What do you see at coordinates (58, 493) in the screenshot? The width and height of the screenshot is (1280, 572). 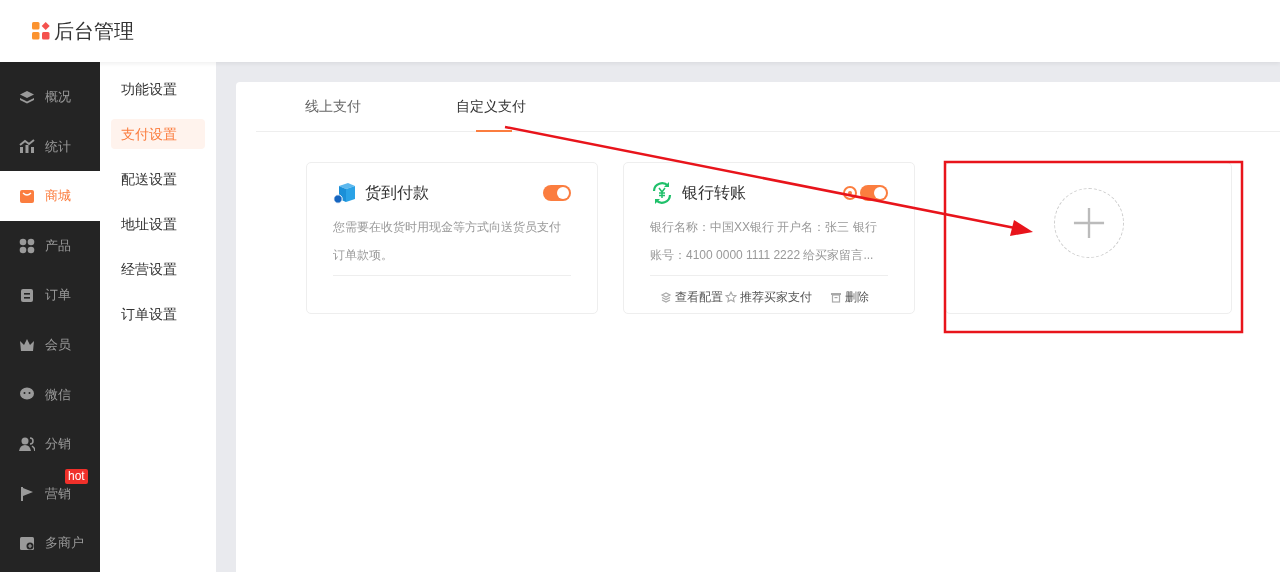 I see `sidebar-label: 营销` at bounding box center [58, 493].